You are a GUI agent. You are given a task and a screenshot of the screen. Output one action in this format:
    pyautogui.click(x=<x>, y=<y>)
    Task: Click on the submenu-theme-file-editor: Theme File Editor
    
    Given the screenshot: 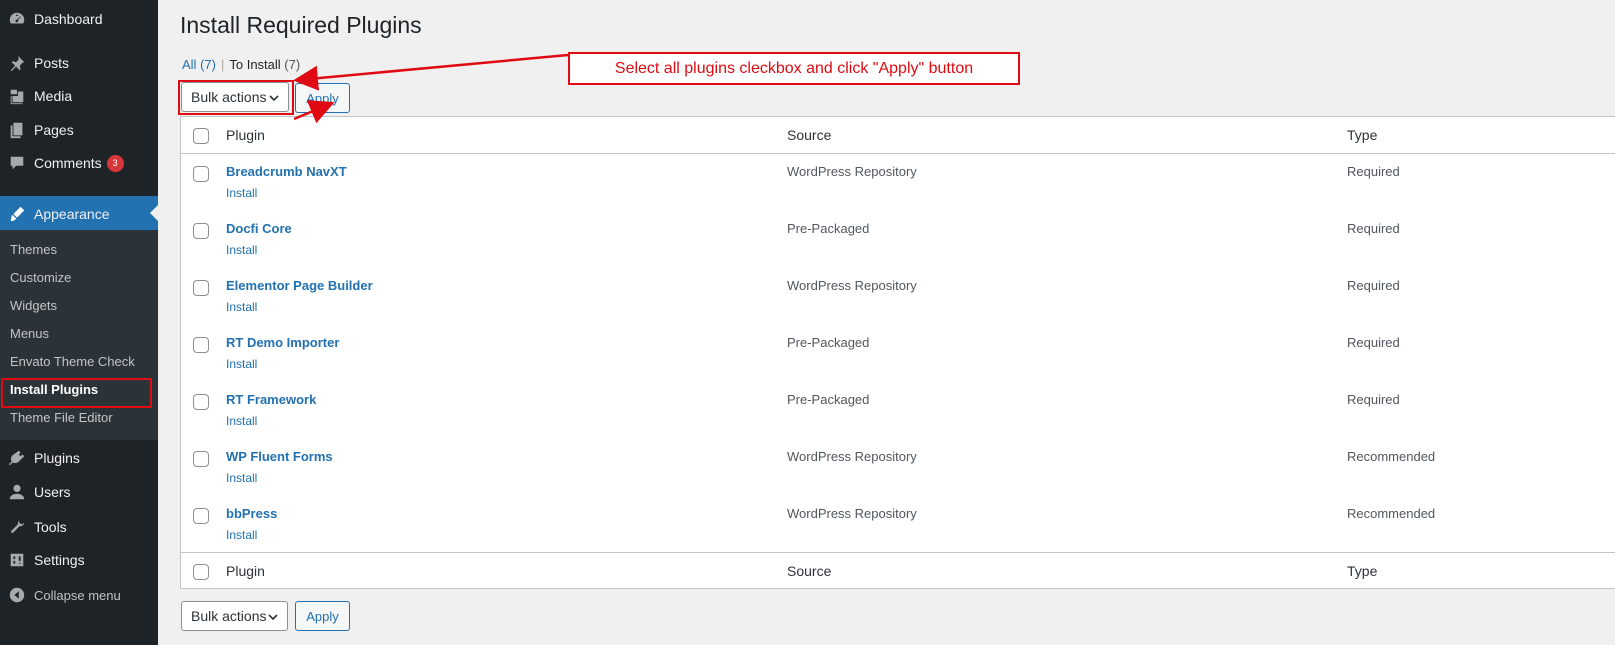 What is the action you would take?
    pyautogui.click(x=61, y=418)
    